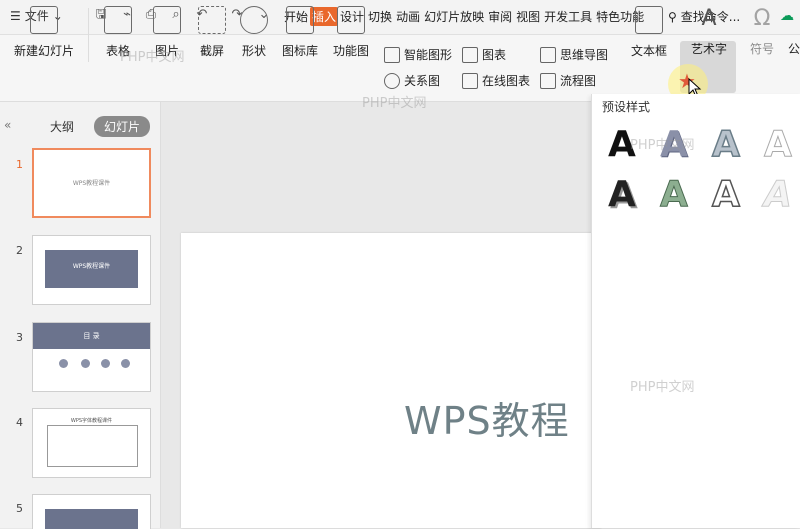 Image resolution: width=800 pixels, height=529 pixels. Describe the element at coordinates (19, 337) in the screenshot. I see `slide-number: 3` at that location.